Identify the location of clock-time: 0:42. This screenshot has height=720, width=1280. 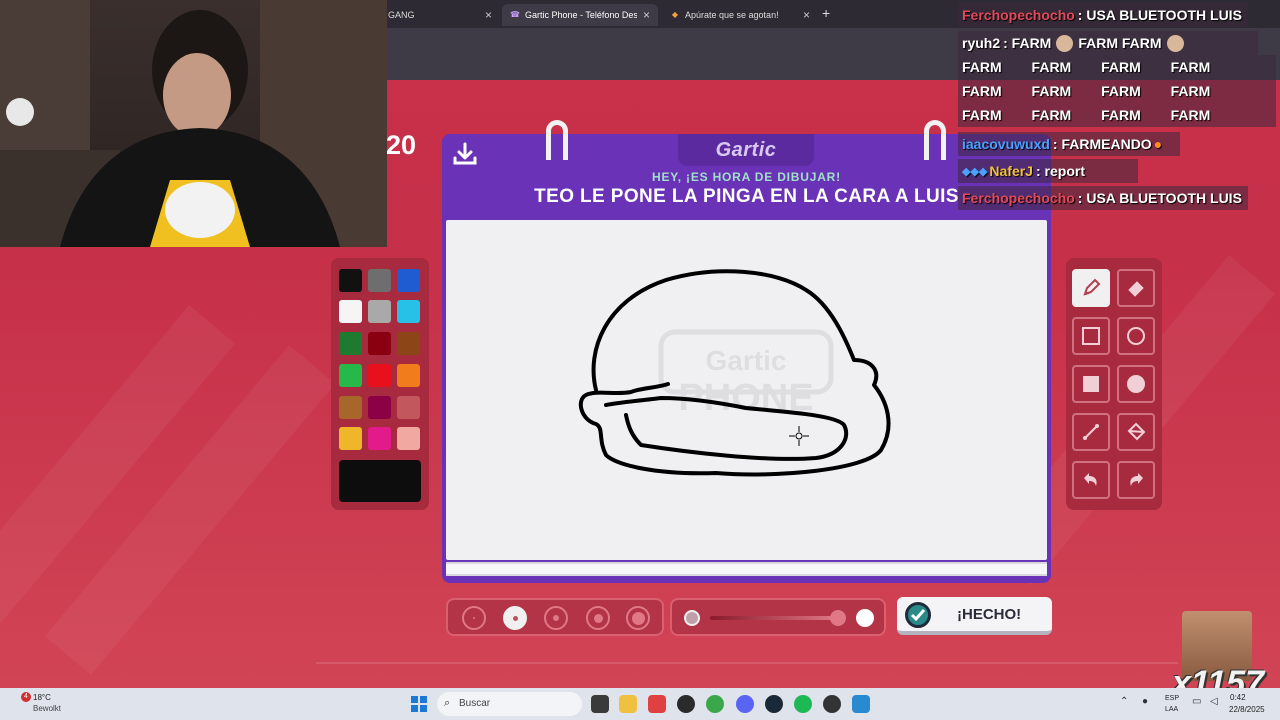
(1238, 697).